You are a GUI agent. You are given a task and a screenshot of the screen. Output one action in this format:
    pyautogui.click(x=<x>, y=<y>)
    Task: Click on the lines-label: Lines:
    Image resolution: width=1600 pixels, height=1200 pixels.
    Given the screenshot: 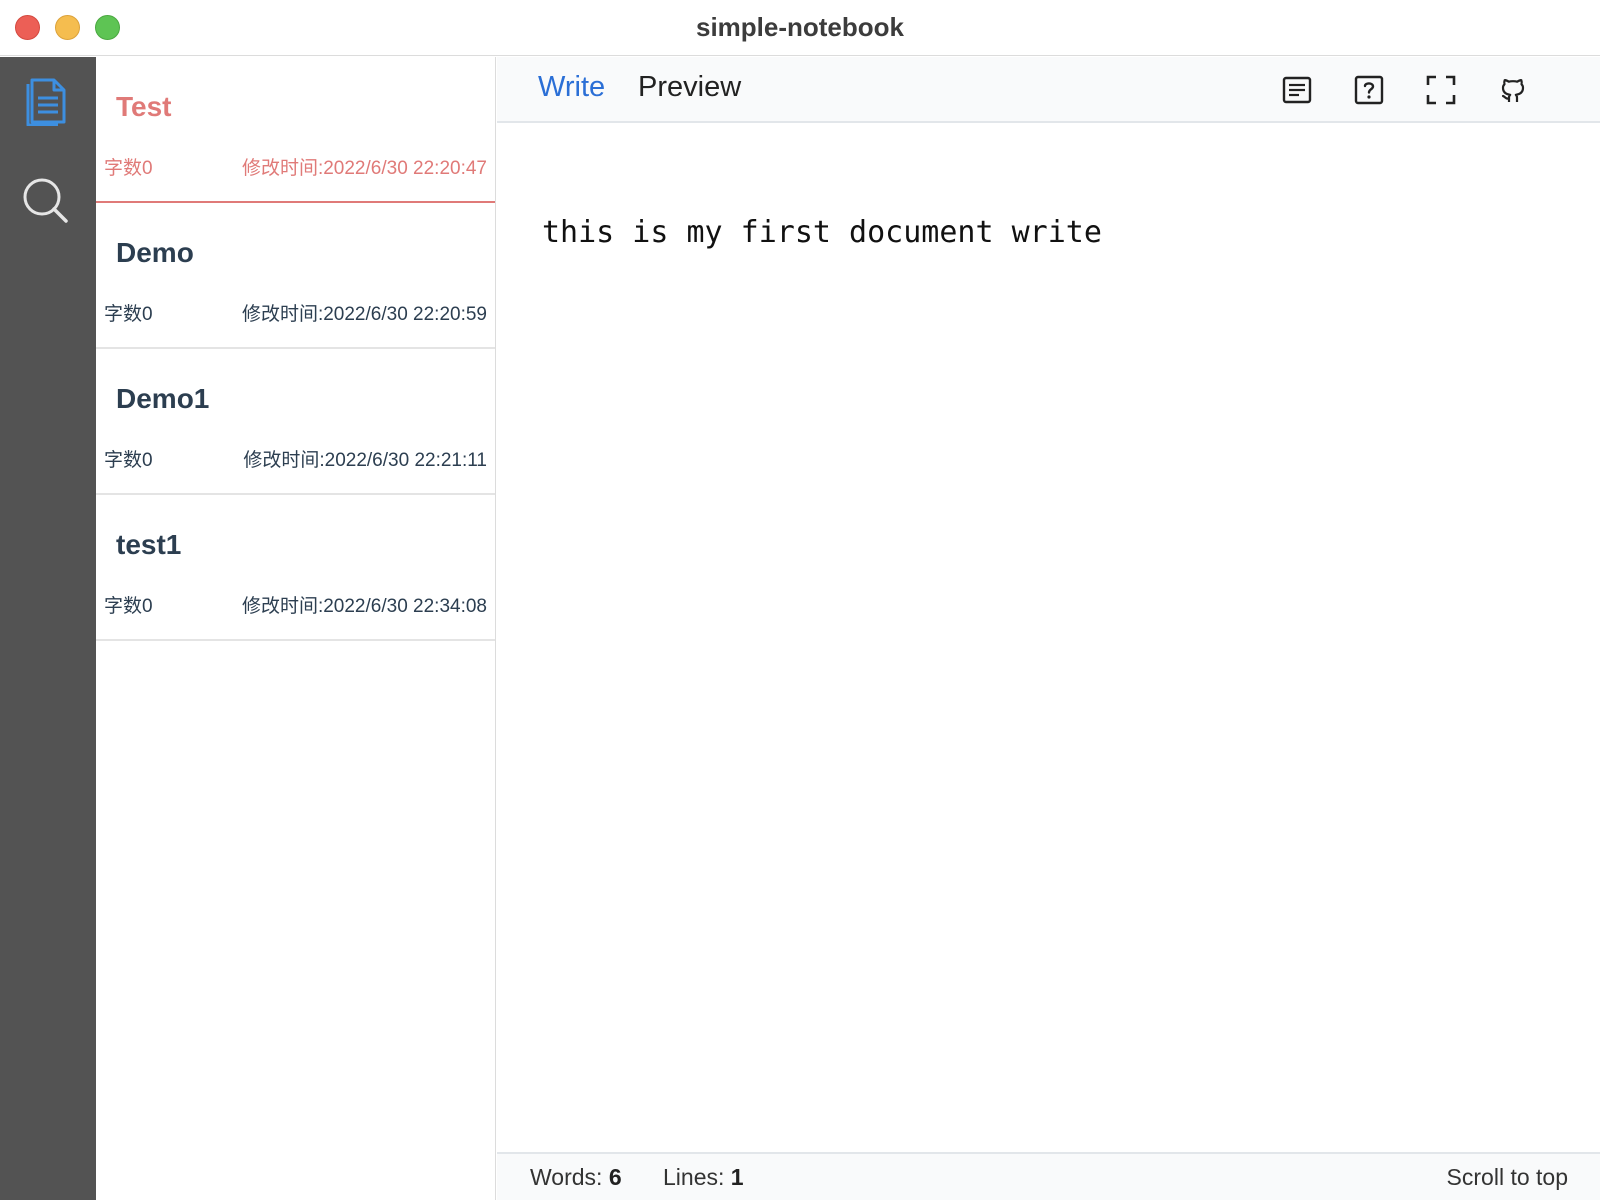 What is the action you would take?
    pyautogui.click(x=697, y=1177)
    